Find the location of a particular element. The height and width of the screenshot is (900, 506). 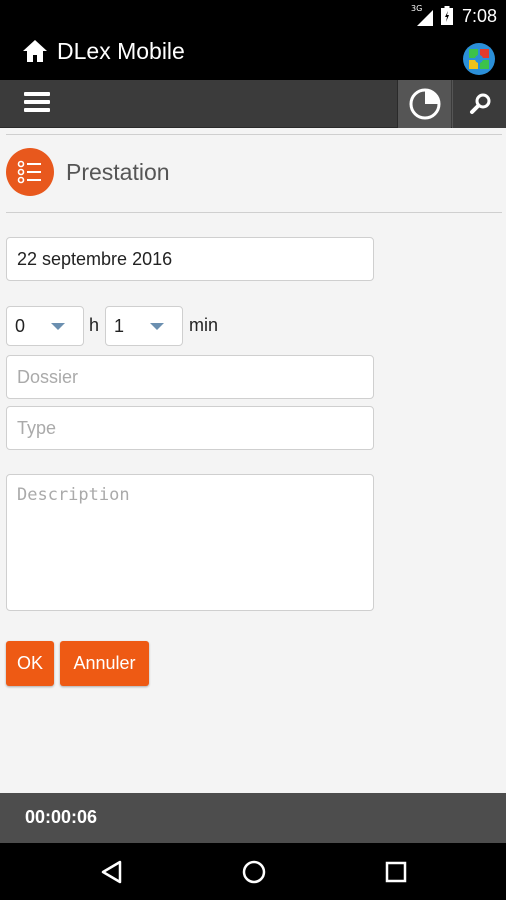

timer-button is located at coordinates (424, 104).